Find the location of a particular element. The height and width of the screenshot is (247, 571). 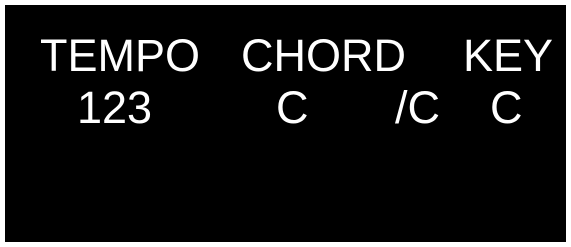

chord-root-value: C is located at coordinates (292, 107).